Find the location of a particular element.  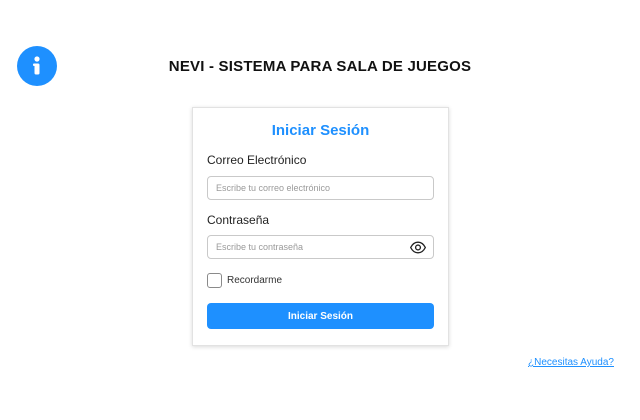

login-title: Iniciar Sesión is located at coordinates (320, 130).